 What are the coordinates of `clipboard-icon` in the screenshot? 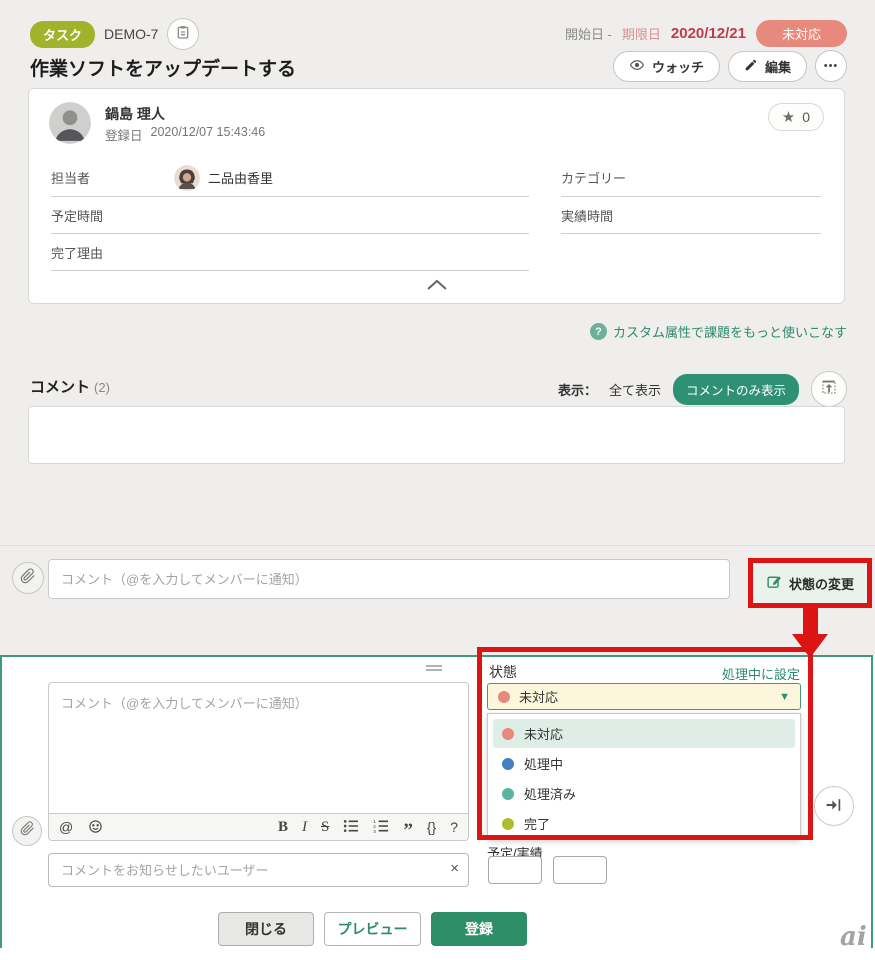 It's located at (183, 34).